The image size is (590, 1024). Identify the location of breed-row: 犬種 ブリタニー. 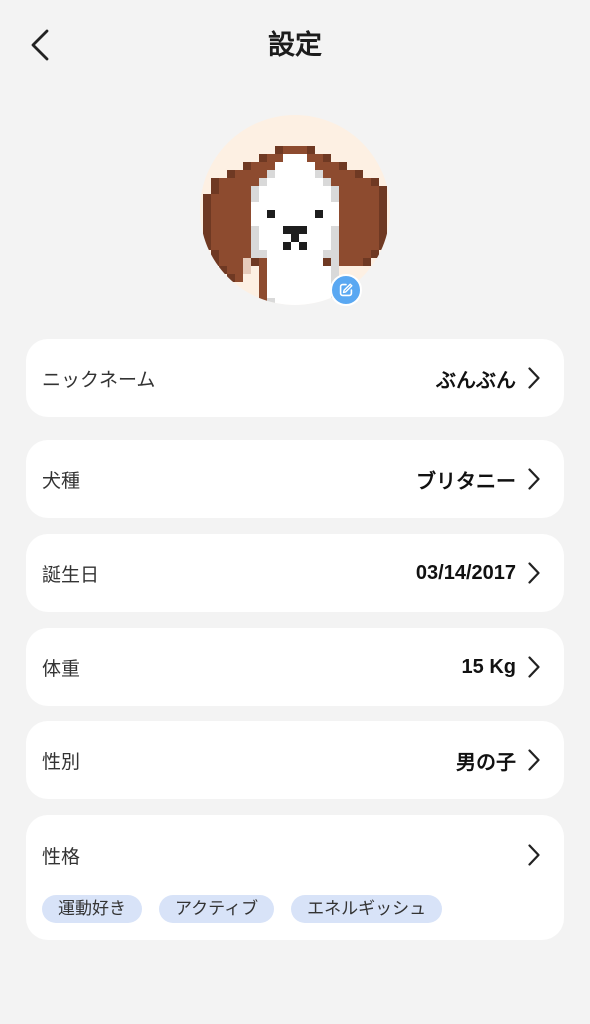
(295, 479).